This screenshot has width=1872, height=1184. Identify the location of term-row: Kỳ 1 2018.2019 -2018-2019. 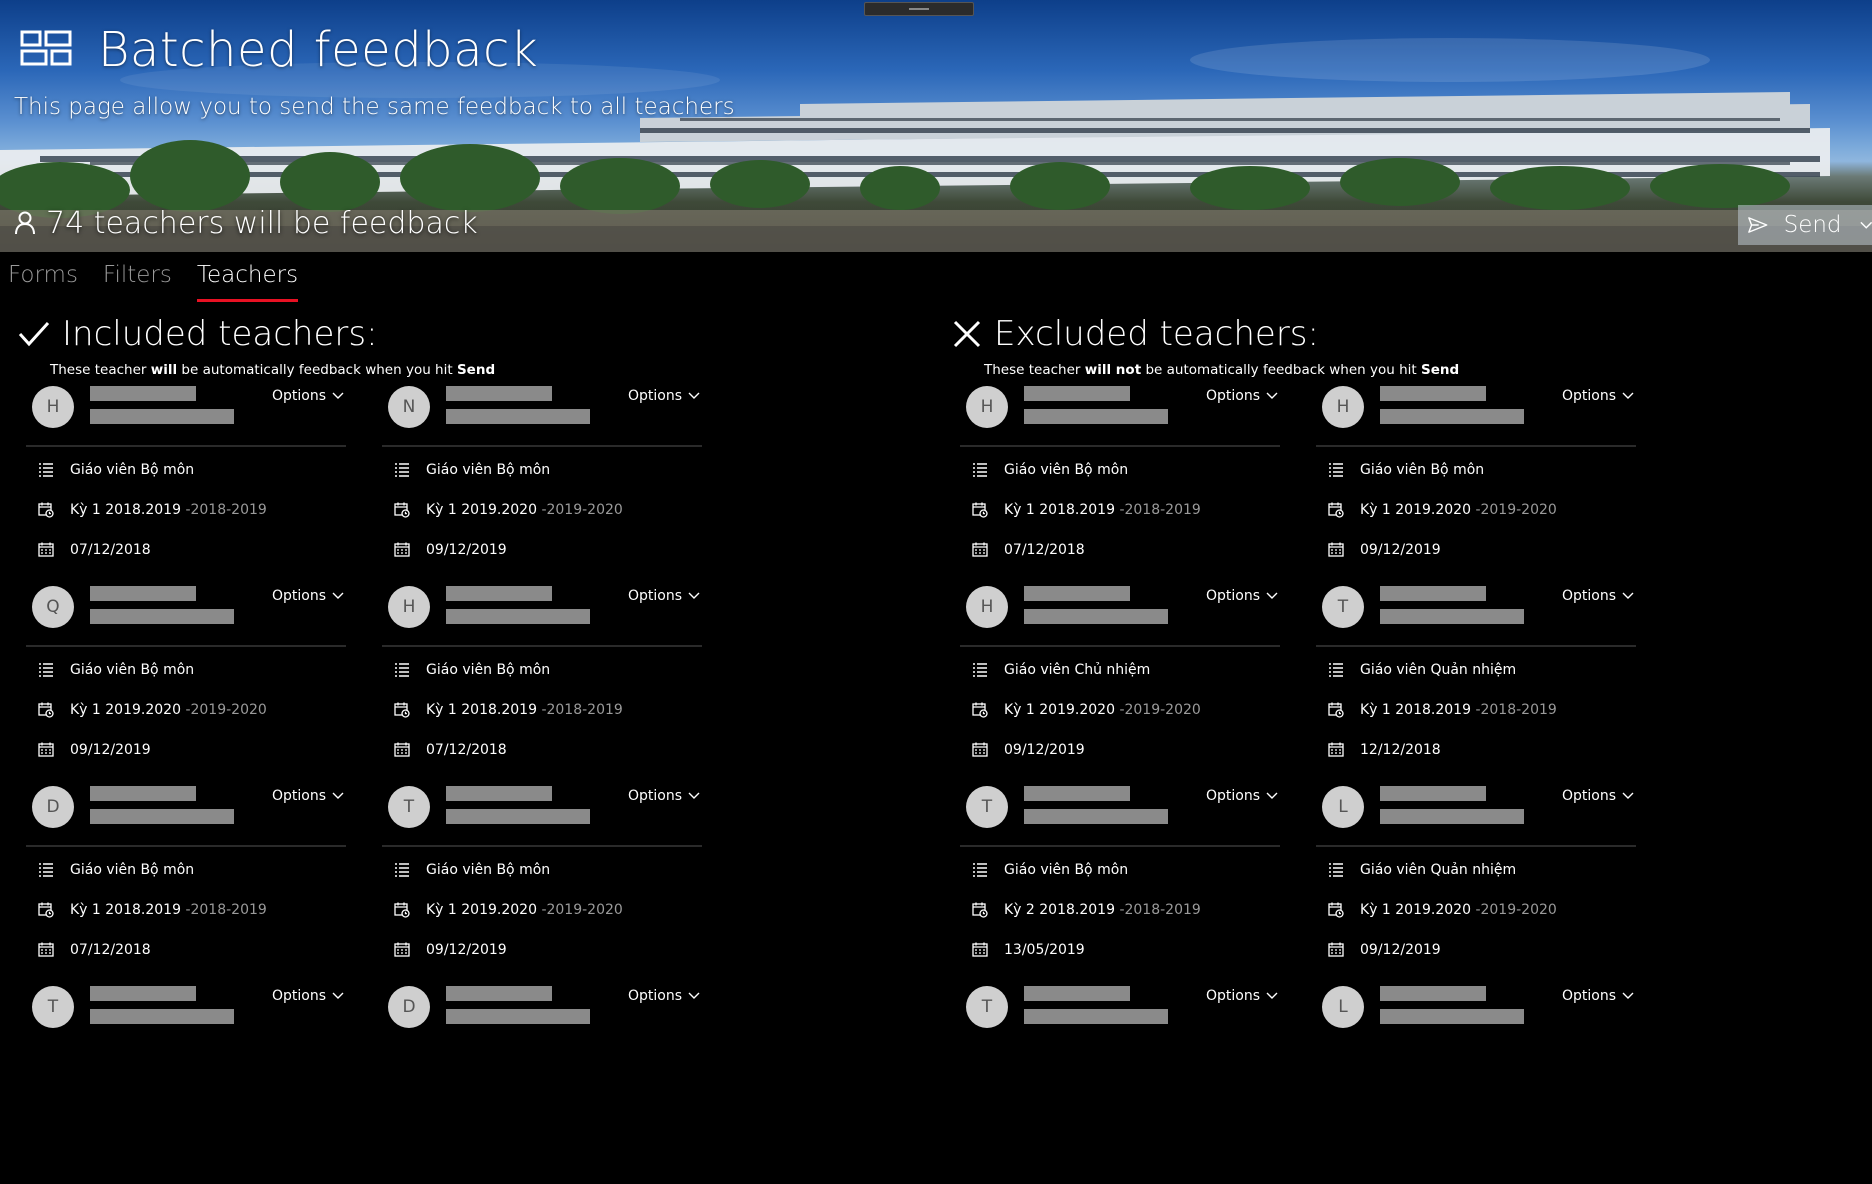
(1442, 710).